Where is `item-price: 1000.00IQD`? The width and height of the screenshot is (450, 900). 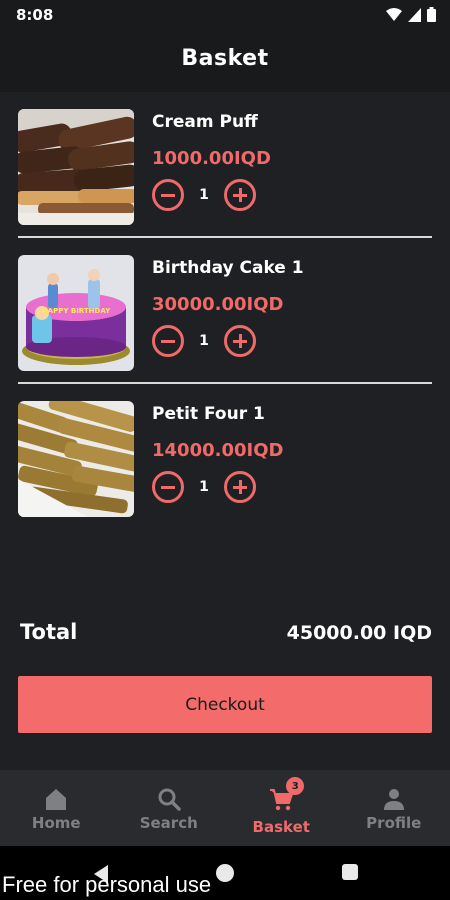
item-price: 1000.00IQD is located at coordinates (211, 158).